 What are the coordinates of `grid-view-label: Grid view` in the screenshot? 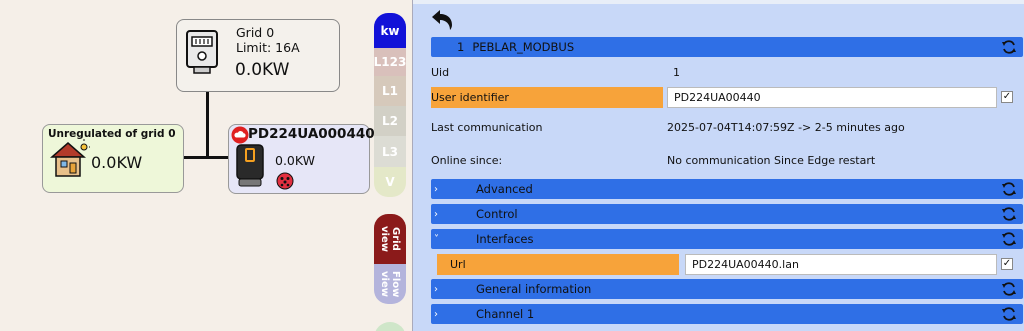 It's located at (390, 239).